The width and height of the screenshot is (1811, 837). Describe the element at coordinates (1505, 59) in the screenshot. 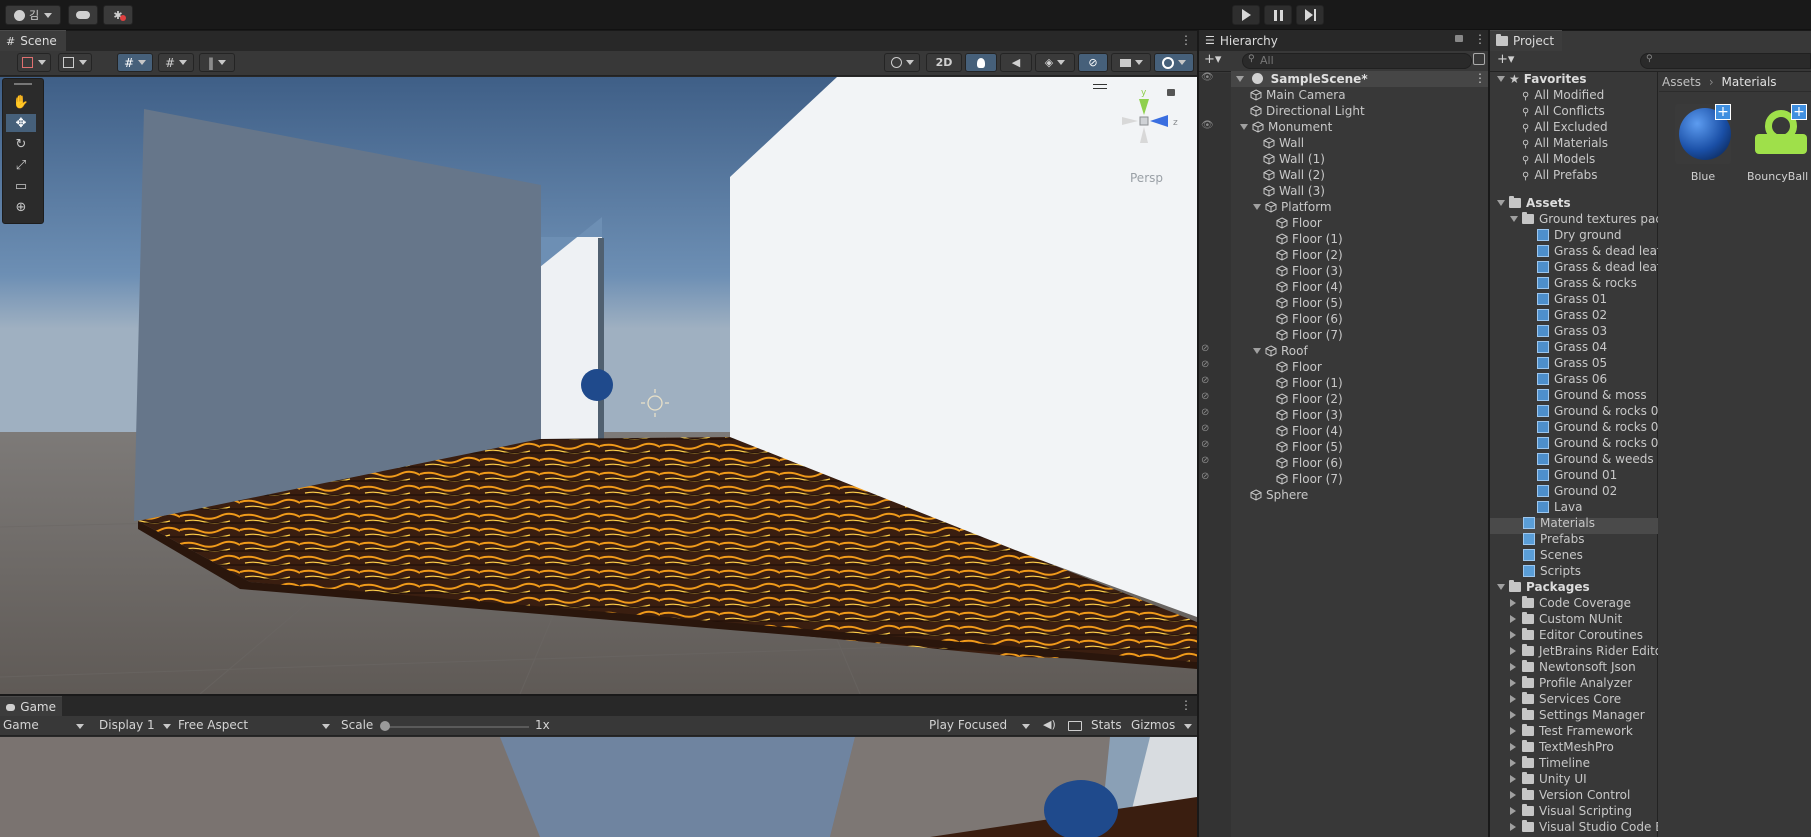

I see `project-add-button: +▾` at that location.